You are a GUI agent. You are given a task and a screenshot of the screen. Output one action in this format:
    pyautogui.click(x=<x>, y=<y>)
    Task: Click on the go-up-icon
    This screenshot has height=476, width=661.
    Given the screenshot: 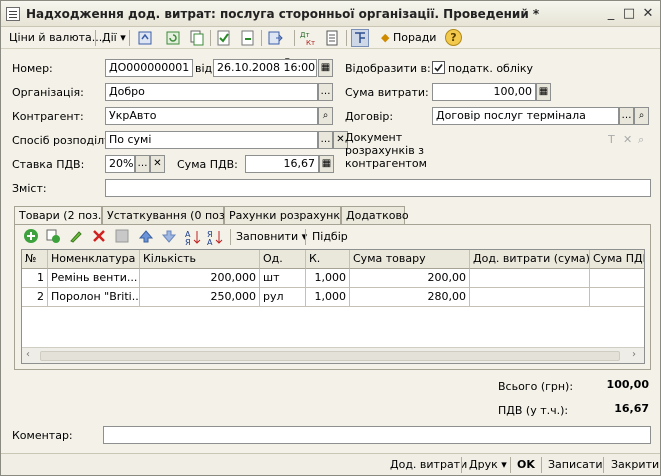 What is the action you would take?
    pyautogui.click(x=145, y=38)
    